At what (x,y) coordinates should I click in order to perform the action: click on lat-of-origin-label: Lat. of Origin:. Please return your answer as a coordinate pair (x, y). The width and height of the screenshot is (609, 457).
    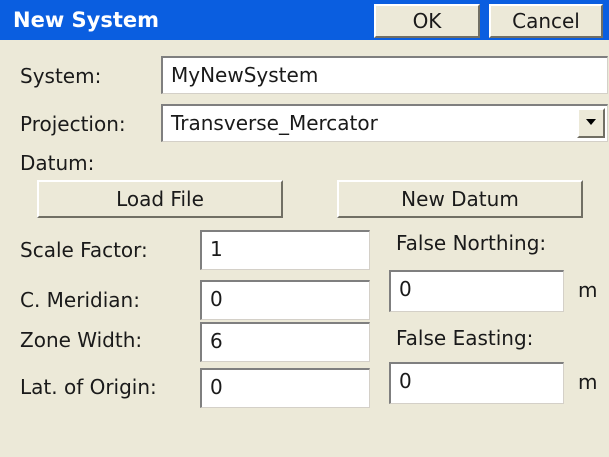
    Looking at the image, I should click on (88, 387).